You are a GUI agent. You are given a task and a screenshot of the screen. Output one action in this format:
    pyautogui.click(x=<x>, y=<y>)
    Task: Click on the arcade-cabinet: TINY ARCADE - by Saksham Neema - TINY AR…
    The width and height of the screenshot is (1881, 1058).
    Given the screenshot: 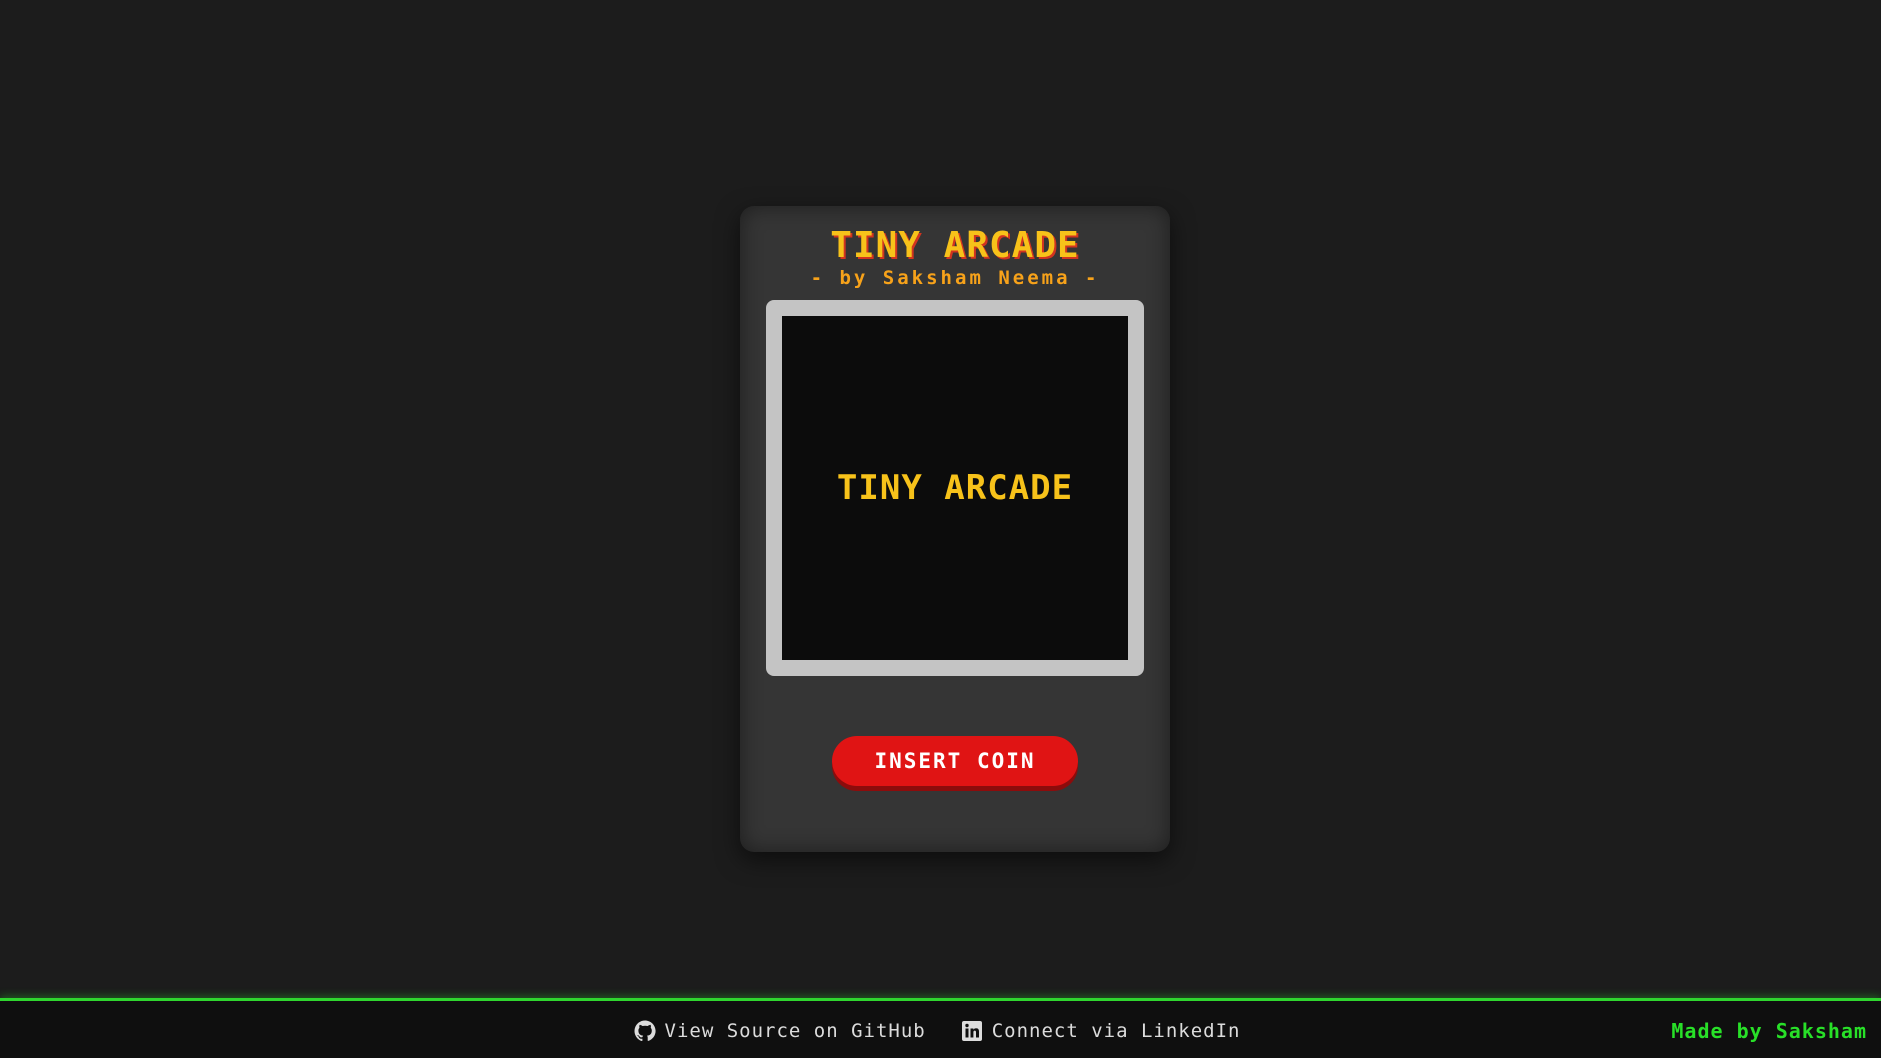 What is the action you would take?
    pyautogui.click(x=955, y=529)
    